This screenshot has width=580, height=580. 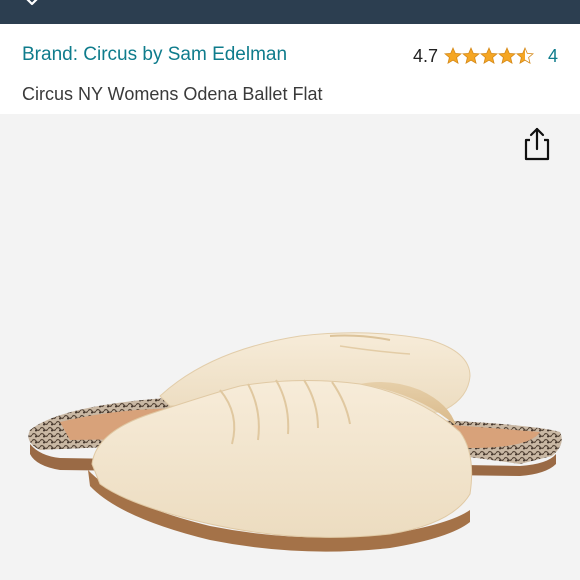 I want to click on rating-summary: 4.7 4, so click(x=485, y=56).